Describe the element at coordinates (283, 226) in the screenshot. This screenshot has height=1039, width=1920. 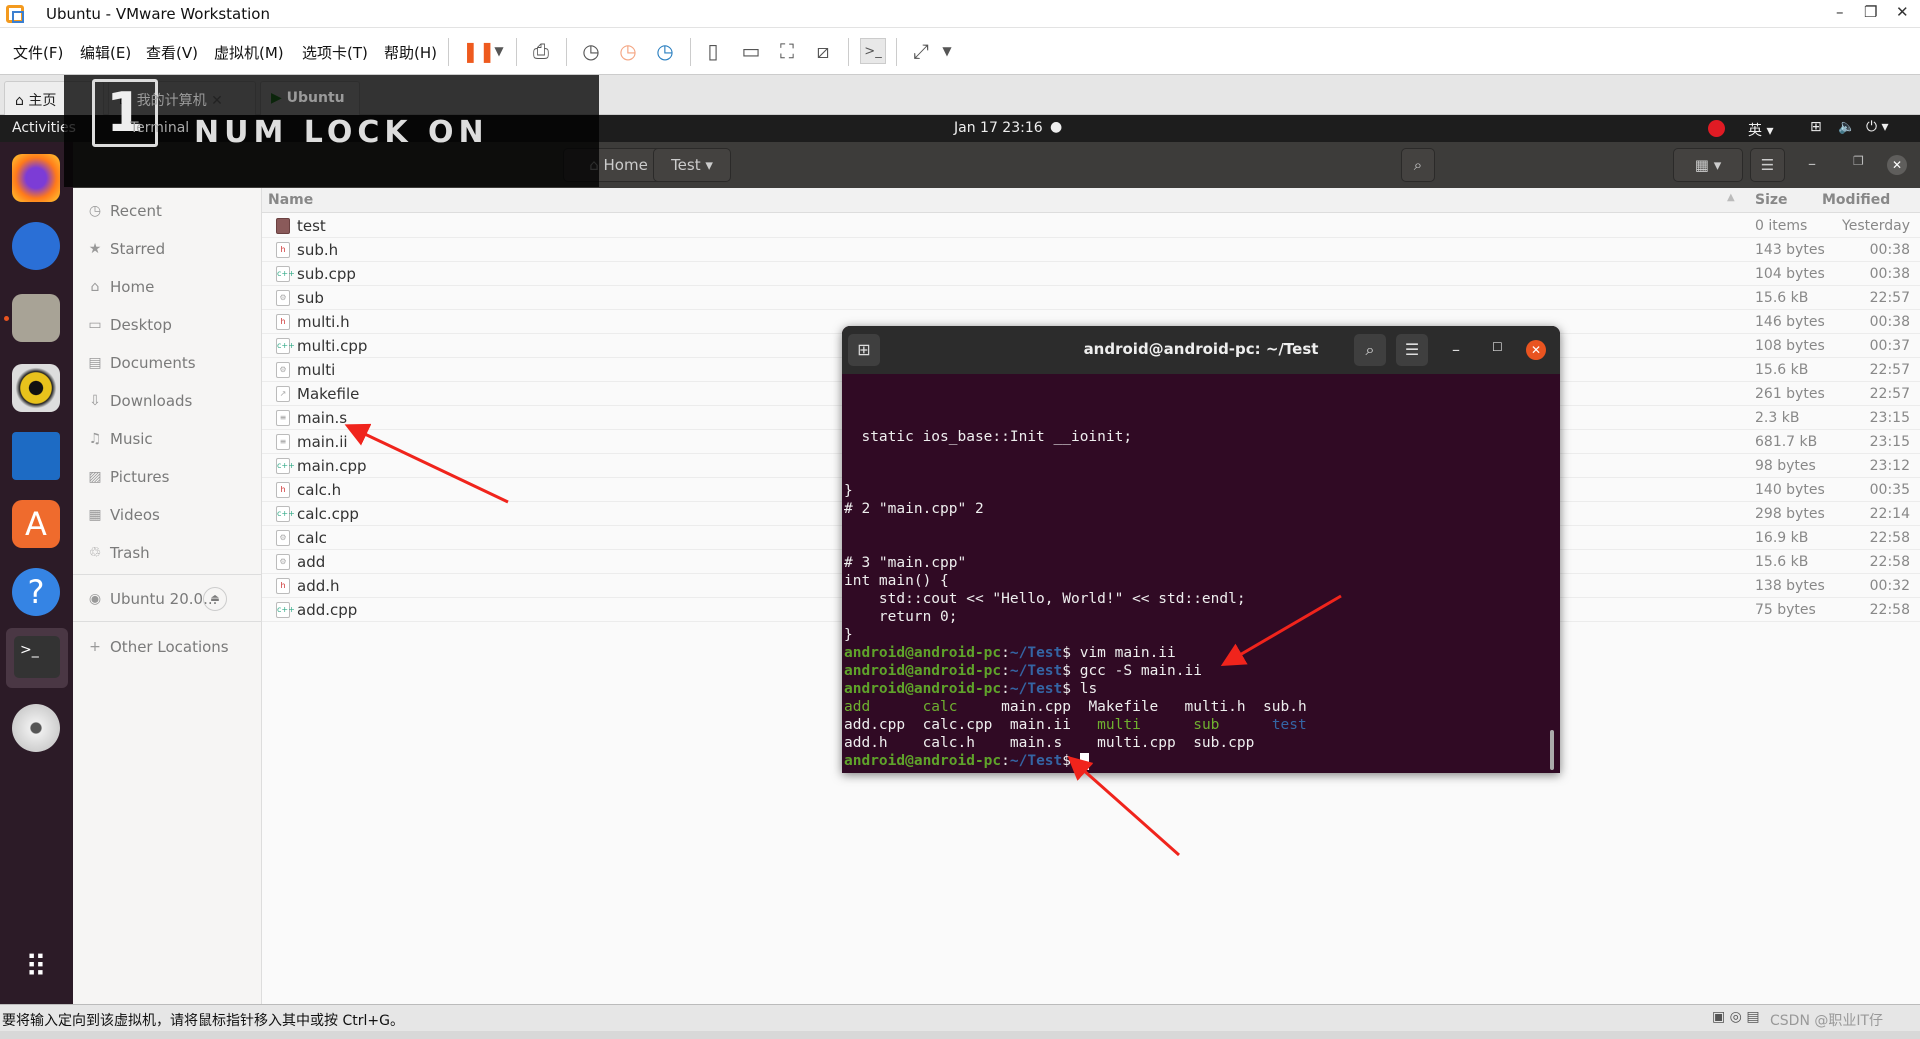
I see `folder-icon` at that location.